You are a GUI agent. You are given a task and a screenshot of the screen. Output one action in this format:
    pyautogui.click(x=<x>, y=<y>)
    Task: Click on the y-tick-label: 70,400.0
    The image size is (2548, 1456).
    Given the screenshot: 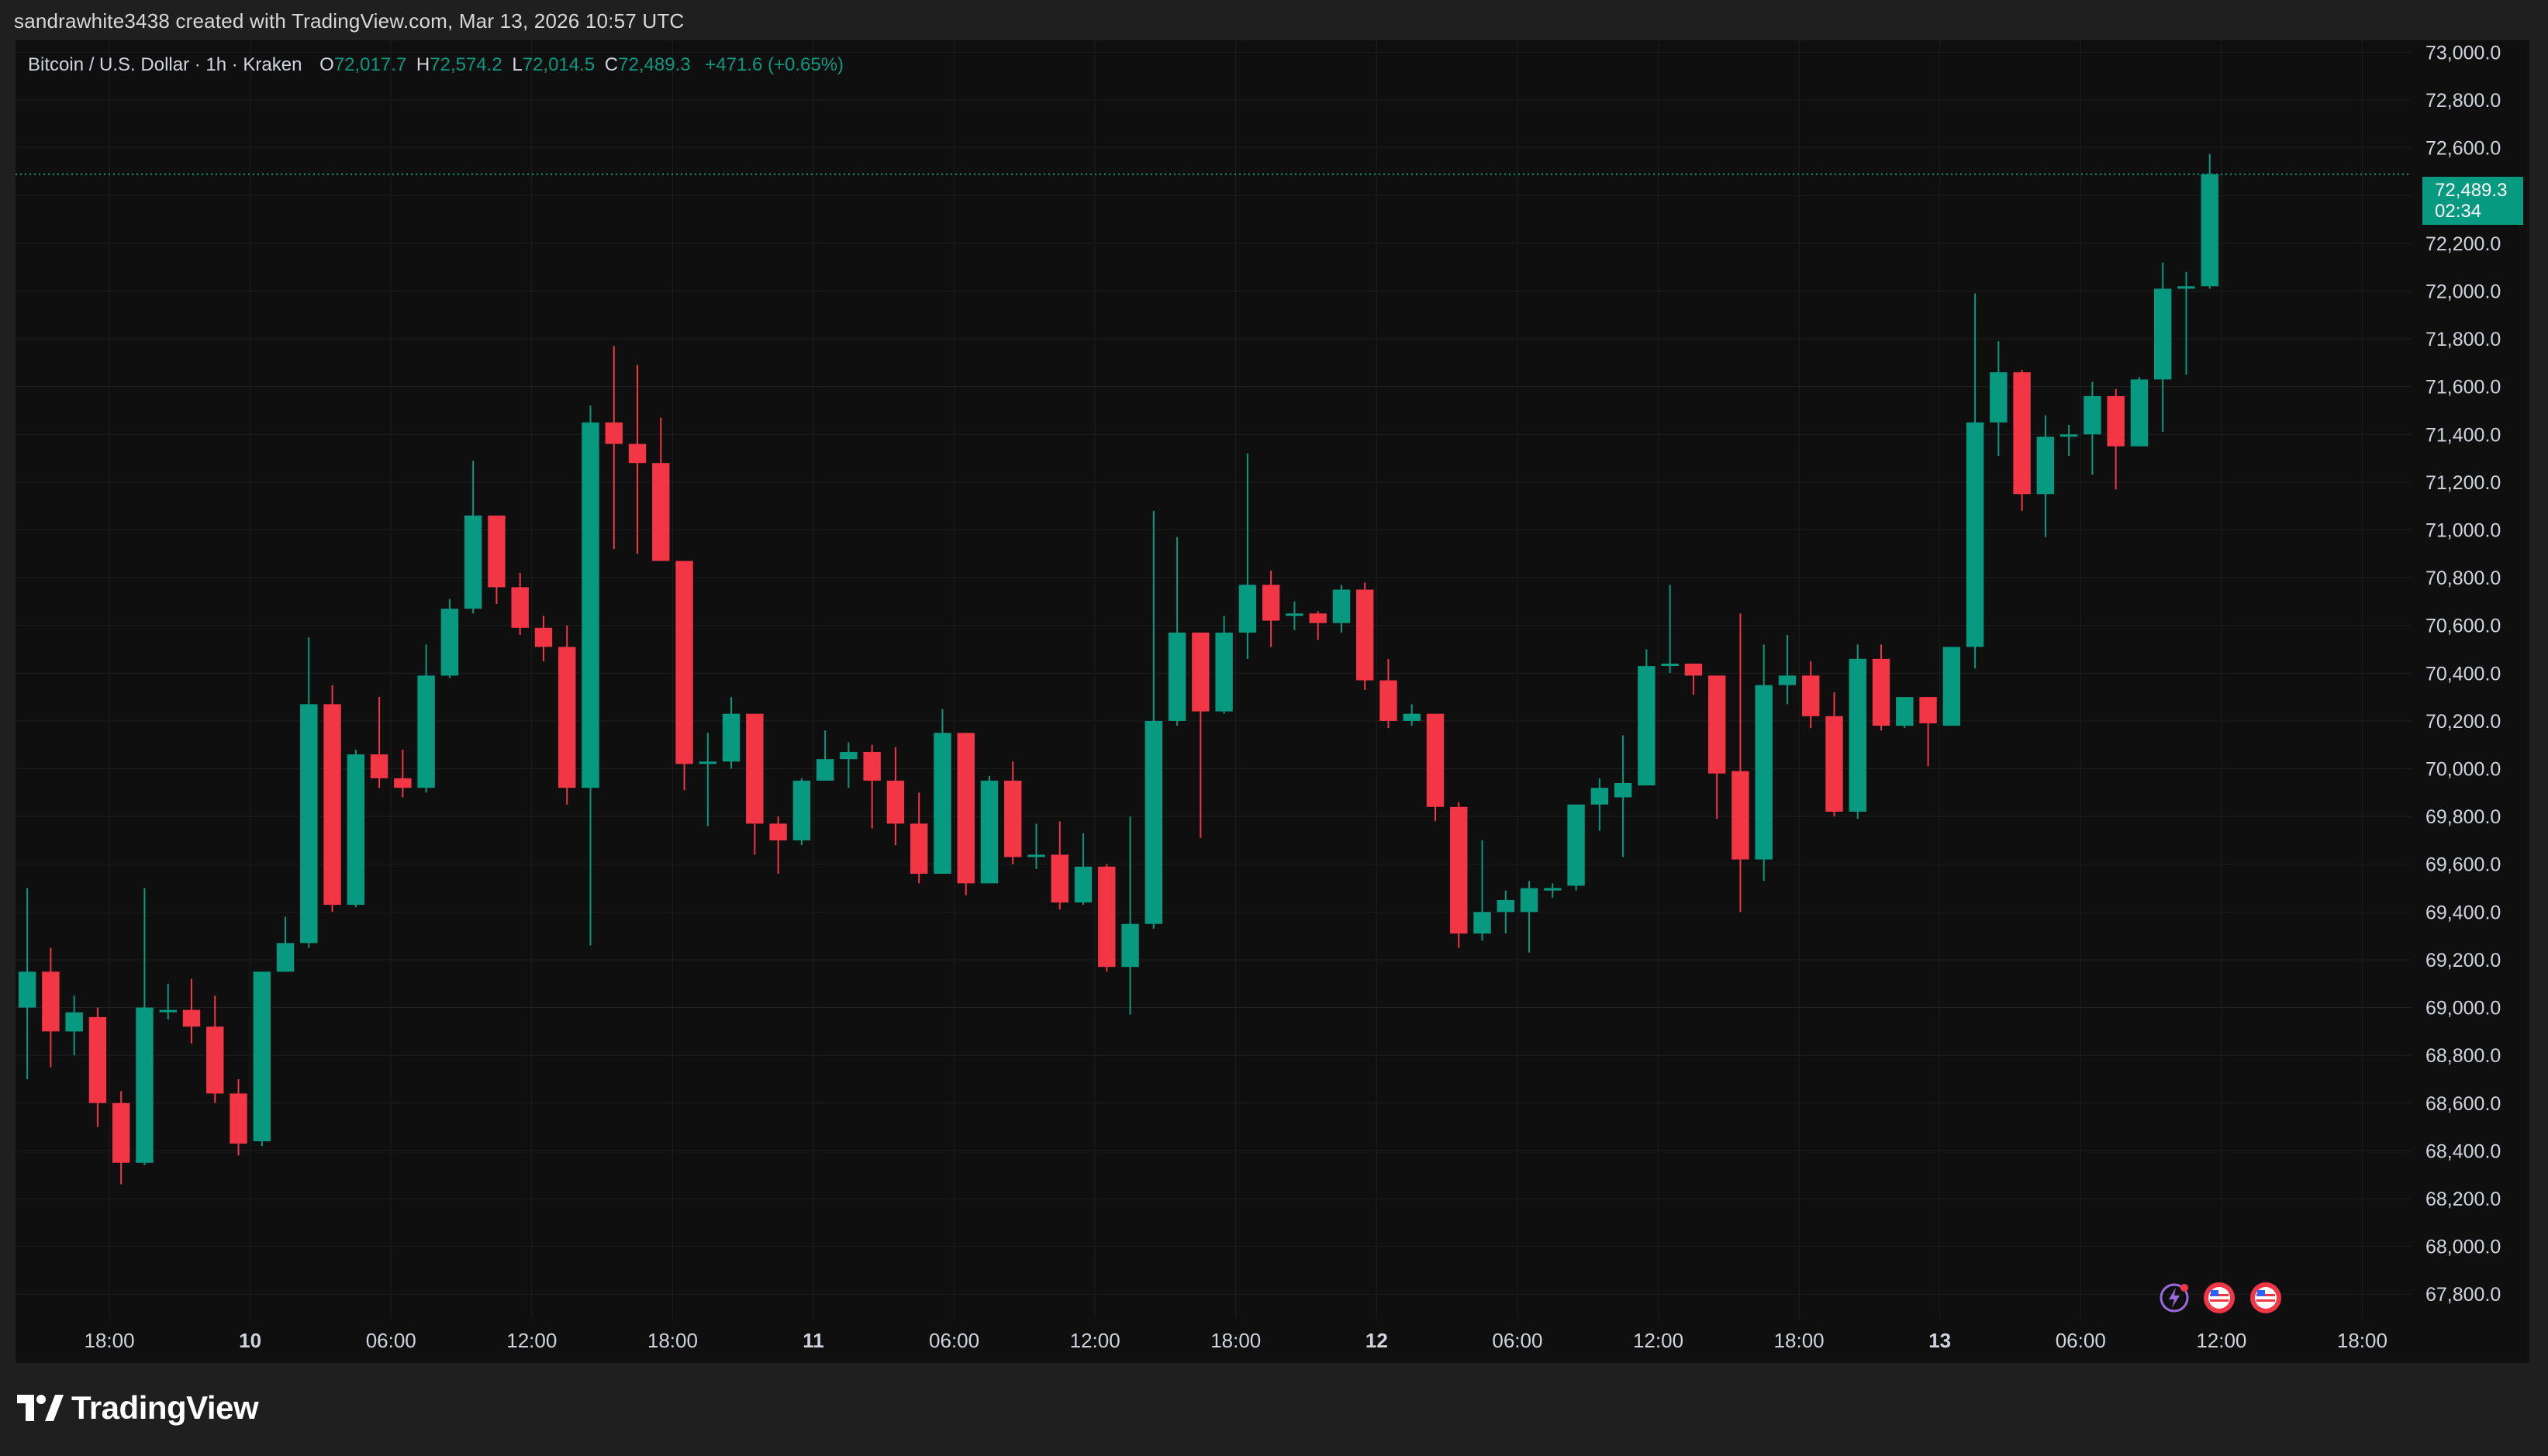 What is the action you would take?
    pyautogui.click(x=2463, y=674)
    